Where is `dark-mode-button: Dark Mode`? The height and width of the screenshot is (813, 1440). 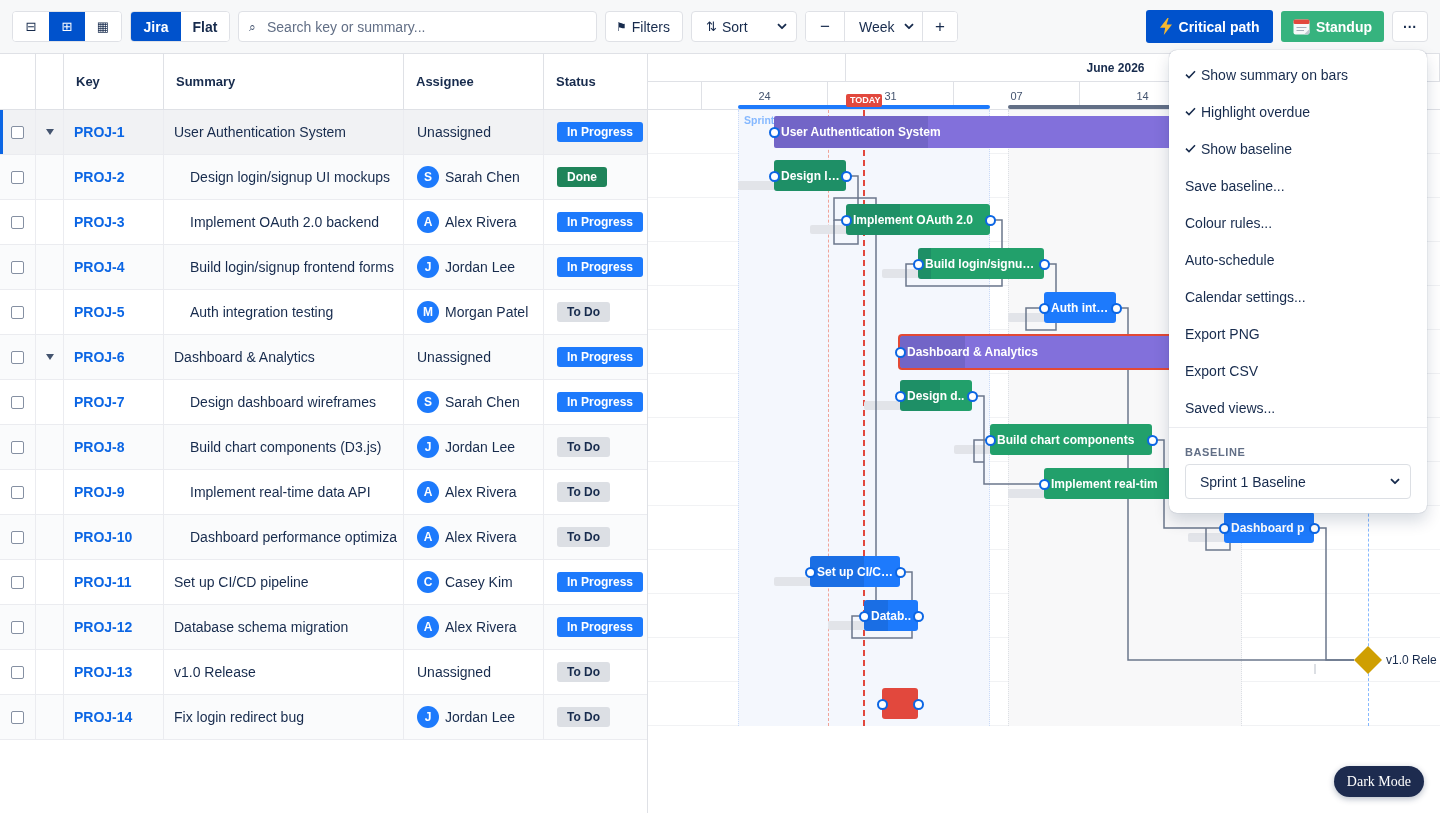 dark-mode-button: Dark Mode is located at coordinates (1378, 781).